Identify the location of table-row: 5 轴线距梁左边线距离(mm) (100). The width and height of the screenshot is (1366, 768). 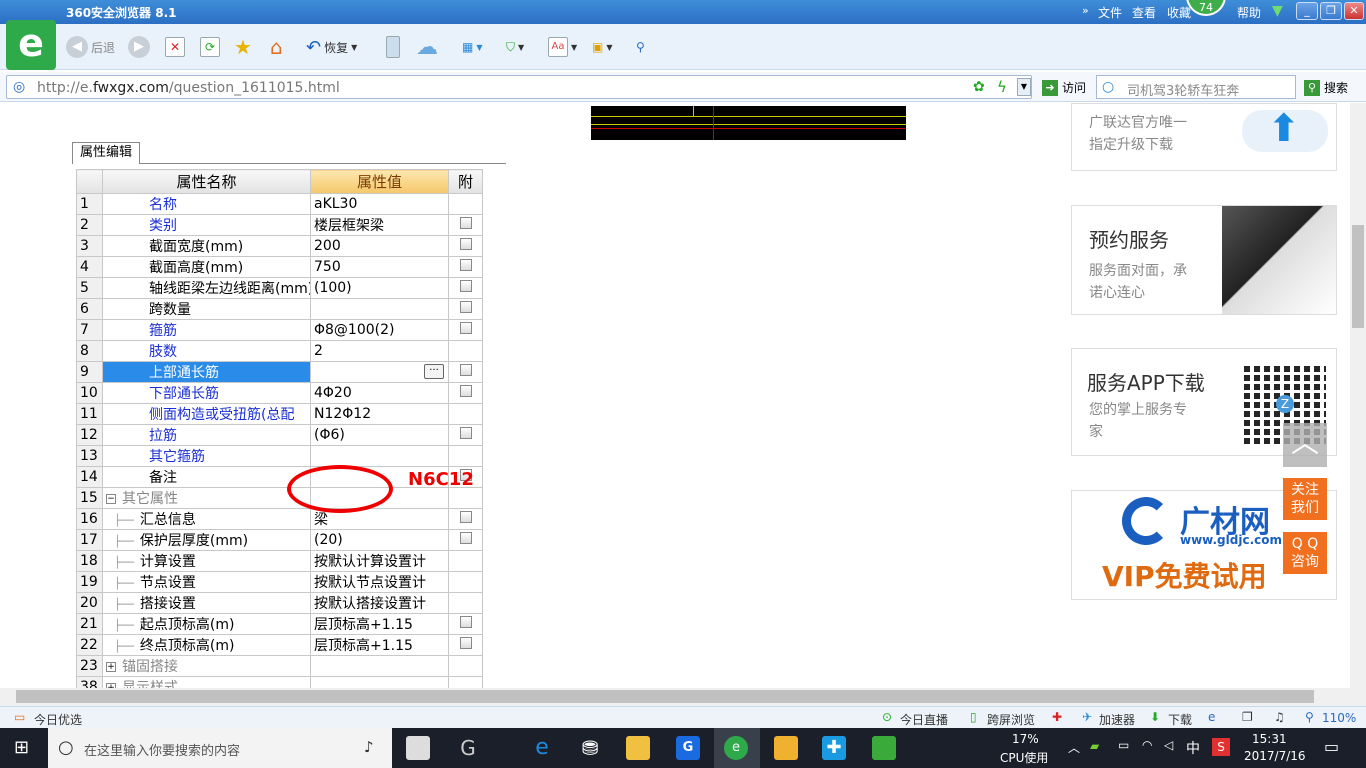
(279, 288).